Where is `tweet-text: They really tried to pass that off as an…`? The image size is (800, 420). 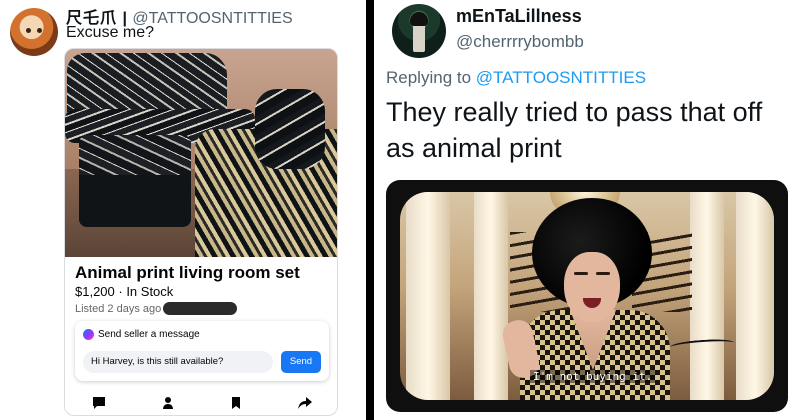
tweet-text: They really tried to pass that off as an… is located at coordinates (574, 130).